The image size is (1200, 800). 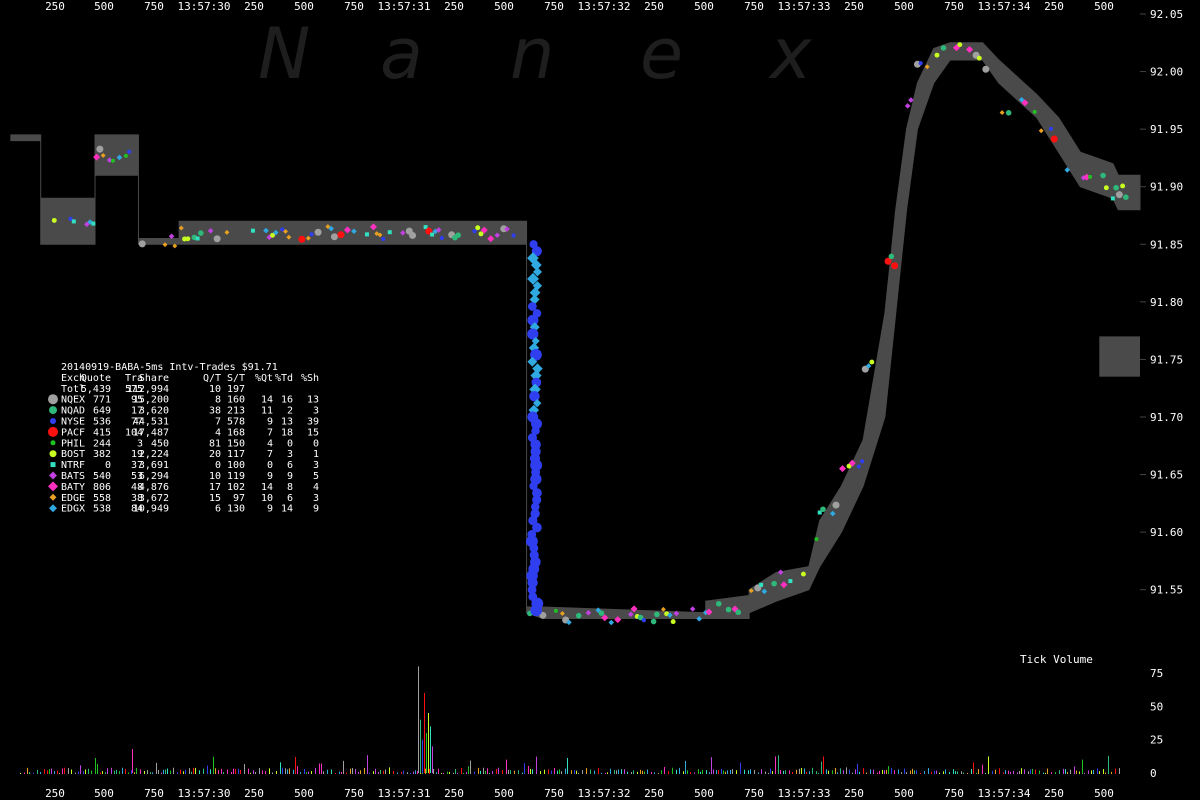 What do you see at coordinates (151, 400) in the screenshot?
I see `legend-cell: 15,200` at bounding box center [151, 400].